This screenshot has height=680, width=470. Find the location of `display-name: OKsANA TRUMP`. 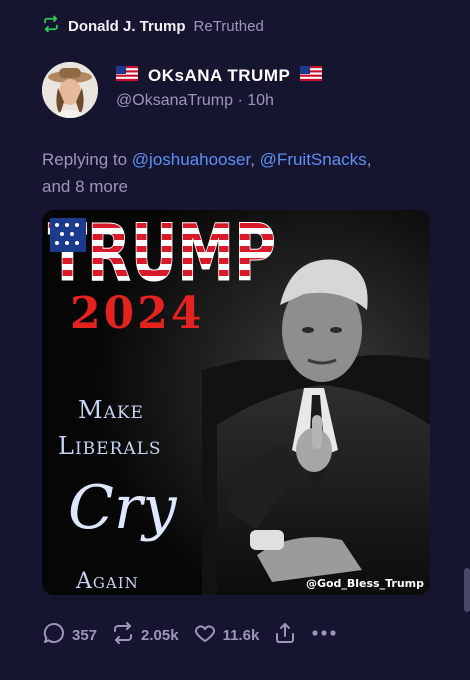

display-name: OKsANA TRUMP is located at coordinates (219, 76).